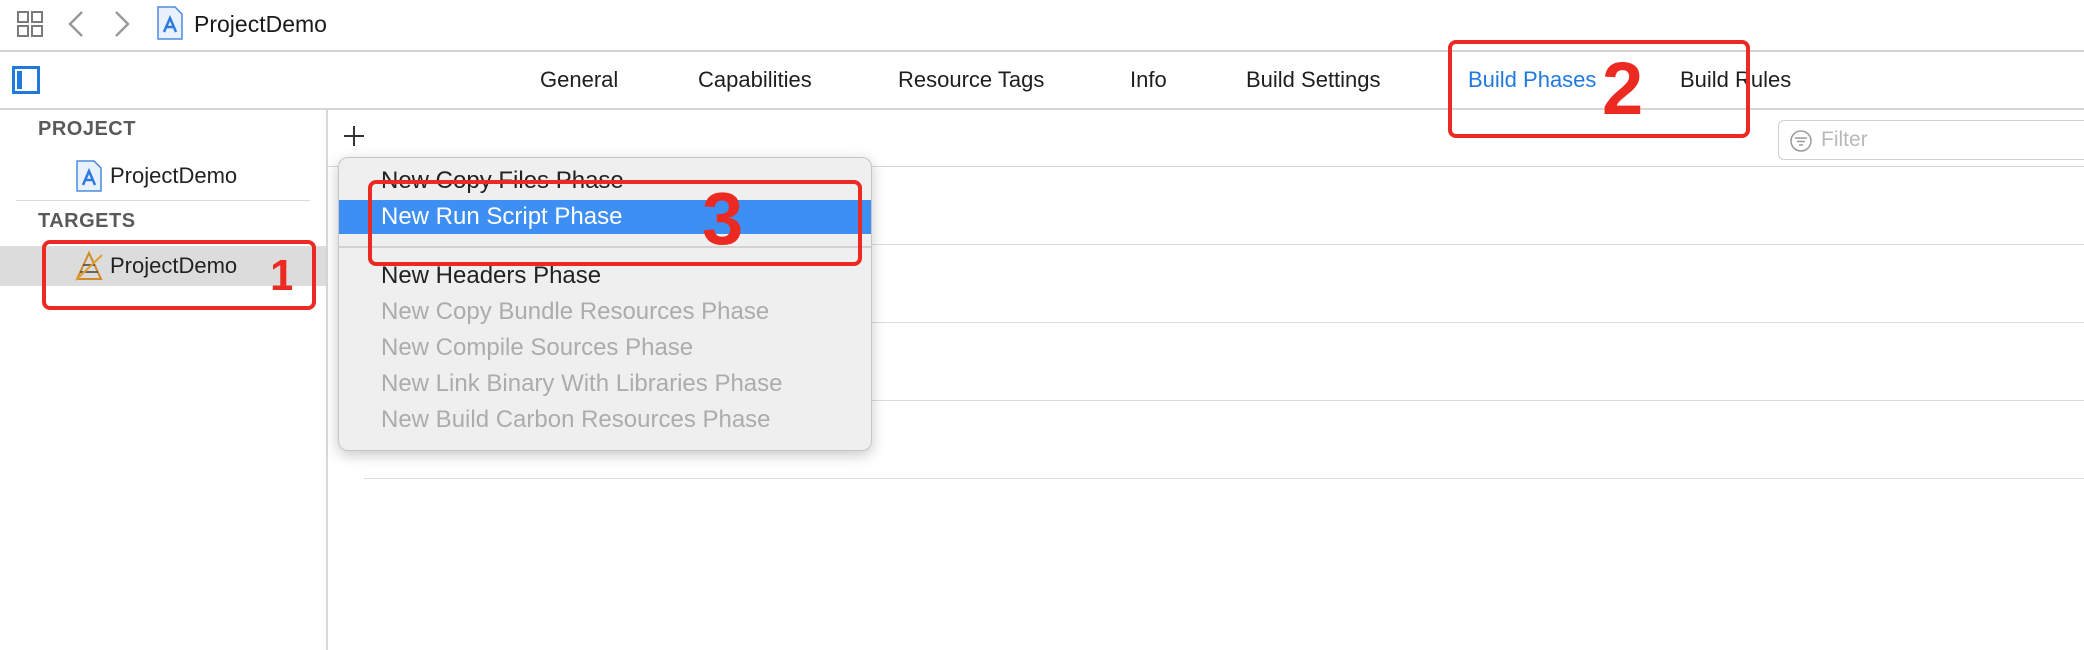 Image resolution: width=2084 pixels, height=650 pixels. I want to click on add-build-phase-icon, so click(354, 136).